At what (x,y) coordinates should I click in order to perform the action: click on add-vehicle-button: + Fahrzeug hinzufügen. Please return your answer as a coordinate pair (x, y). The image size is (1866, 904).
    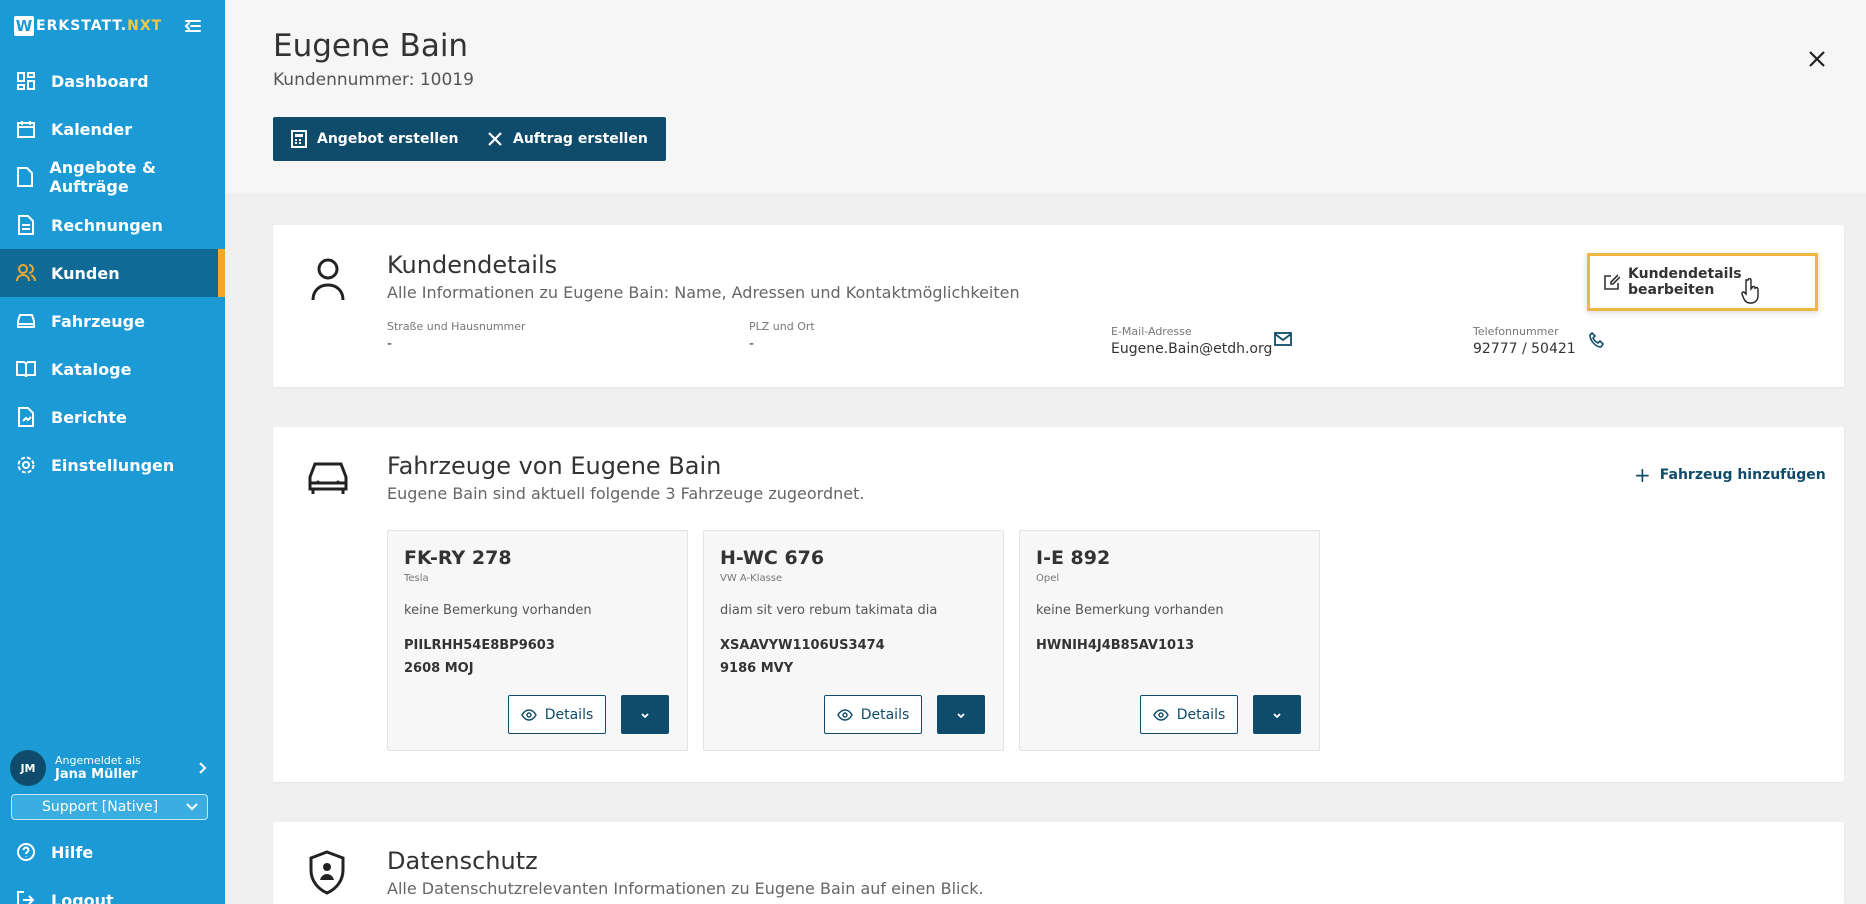
    Looking at the image, I should click on (1730, 475).